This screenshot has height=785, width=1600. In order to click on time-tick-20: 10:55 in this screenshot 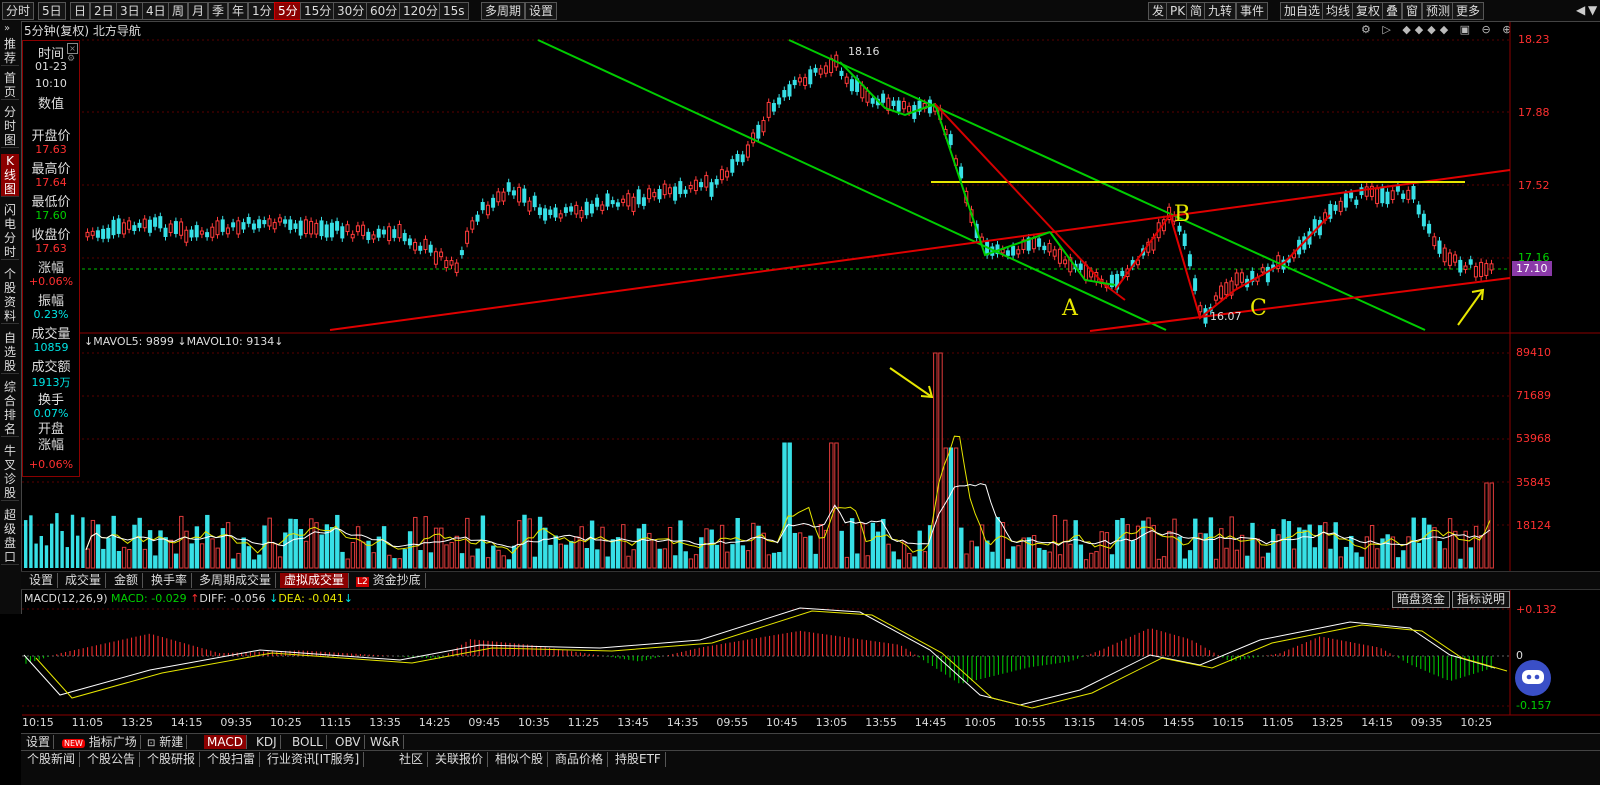, I will do `click(1030, 722)`.